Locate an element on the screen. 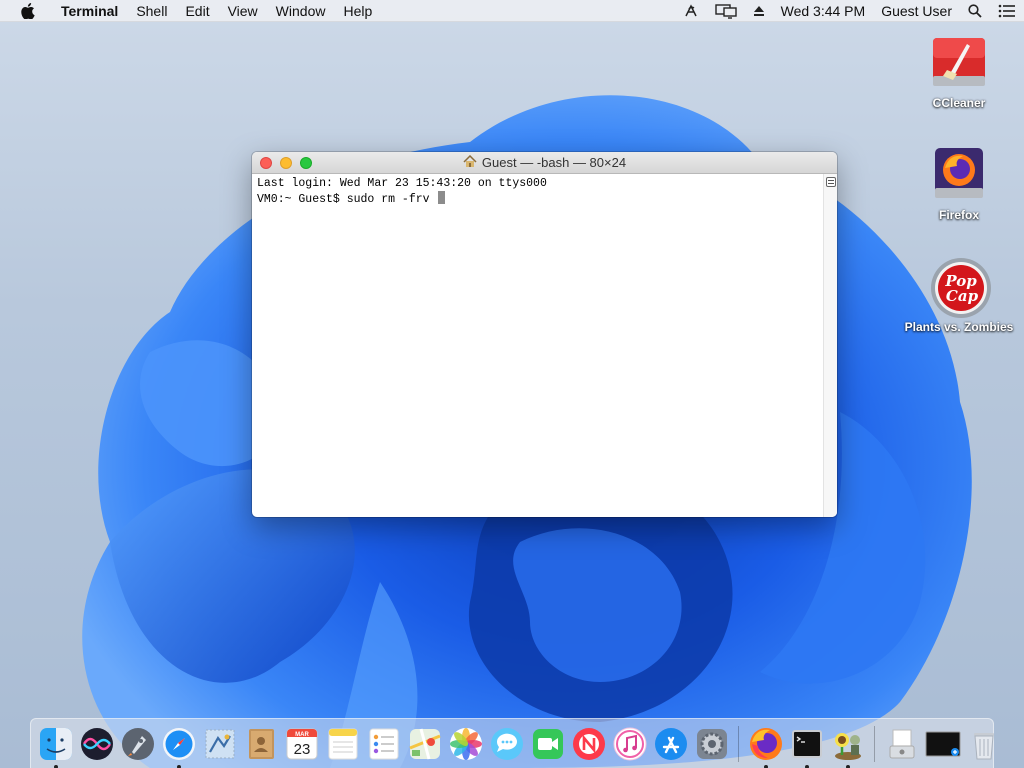 The image size is (1024, 768). dock-maps is located at coordinates (425, 744).